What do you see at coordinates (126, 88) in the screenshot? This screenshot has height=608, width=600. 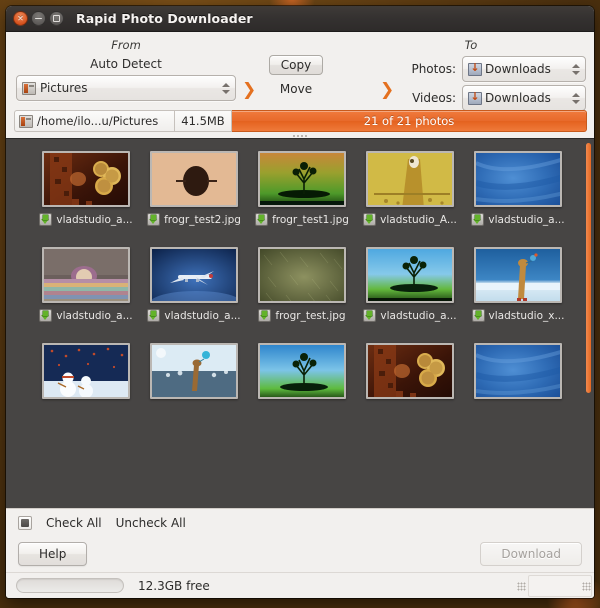 I see `source-folder-combo: Pictures` at bounding box center [126, 88].